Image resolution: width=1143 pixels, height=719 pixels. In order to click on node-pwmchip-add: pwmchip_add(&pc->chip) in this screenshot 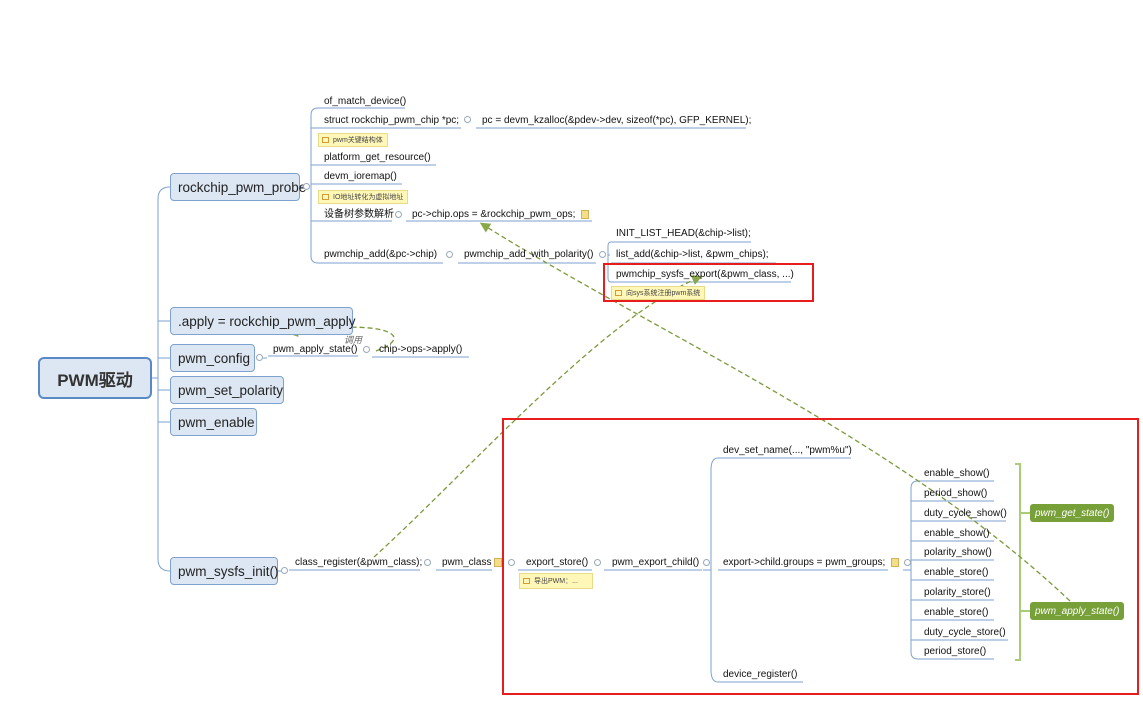, I will do `click(380, 254)`.